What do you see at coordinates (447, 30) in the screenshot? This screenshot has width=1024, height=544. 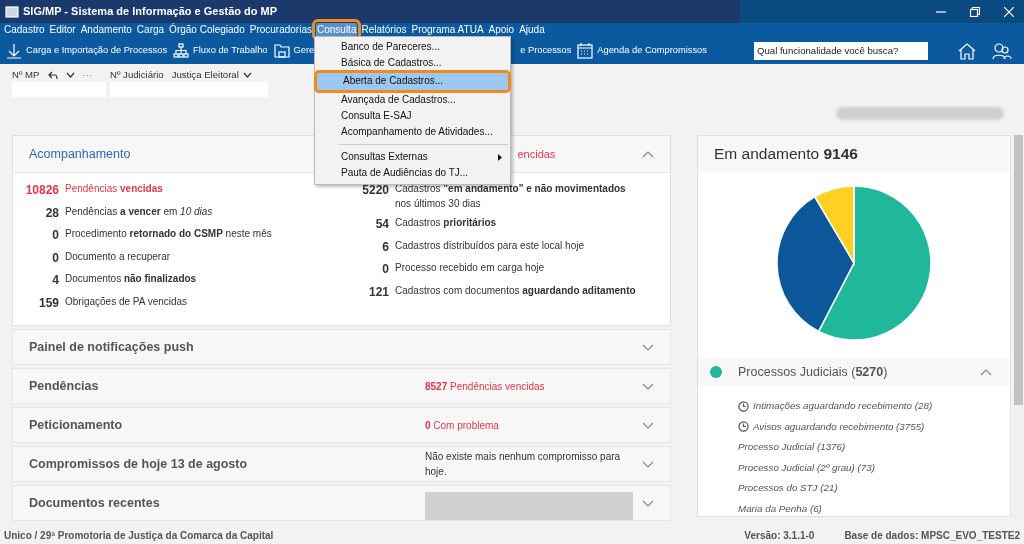 I see `menu-item: Programa ATUA` at bounding box center [447, 30].